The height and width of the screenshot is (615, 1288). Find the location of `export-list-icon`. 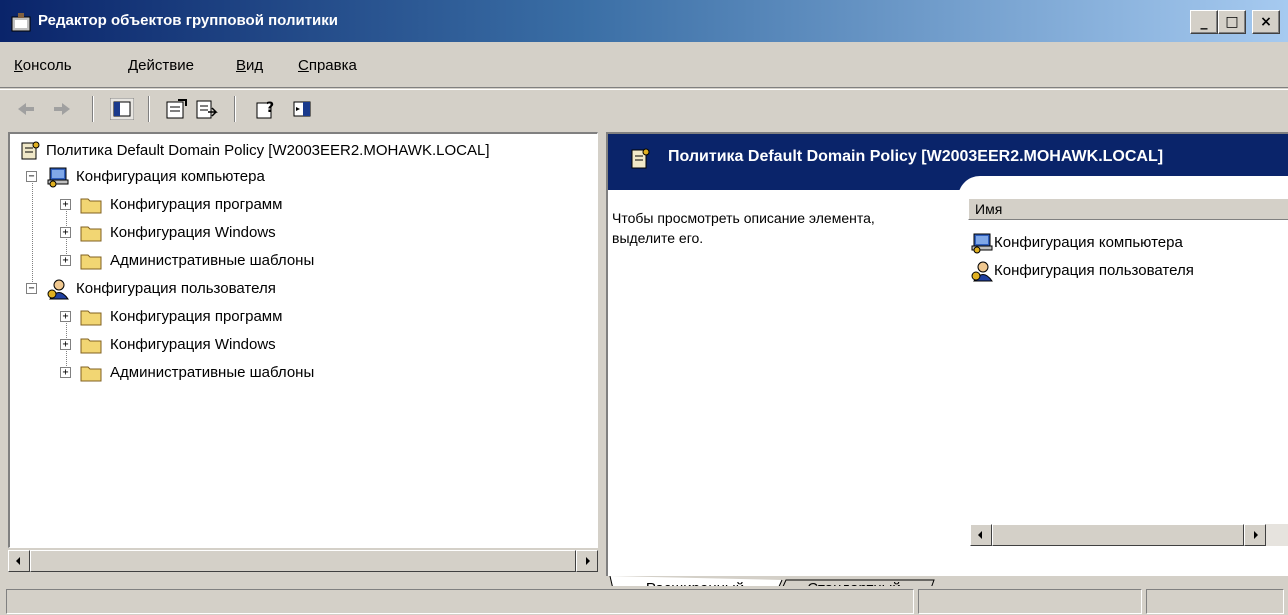

export-list-icon is located at coordinates (206, 109).